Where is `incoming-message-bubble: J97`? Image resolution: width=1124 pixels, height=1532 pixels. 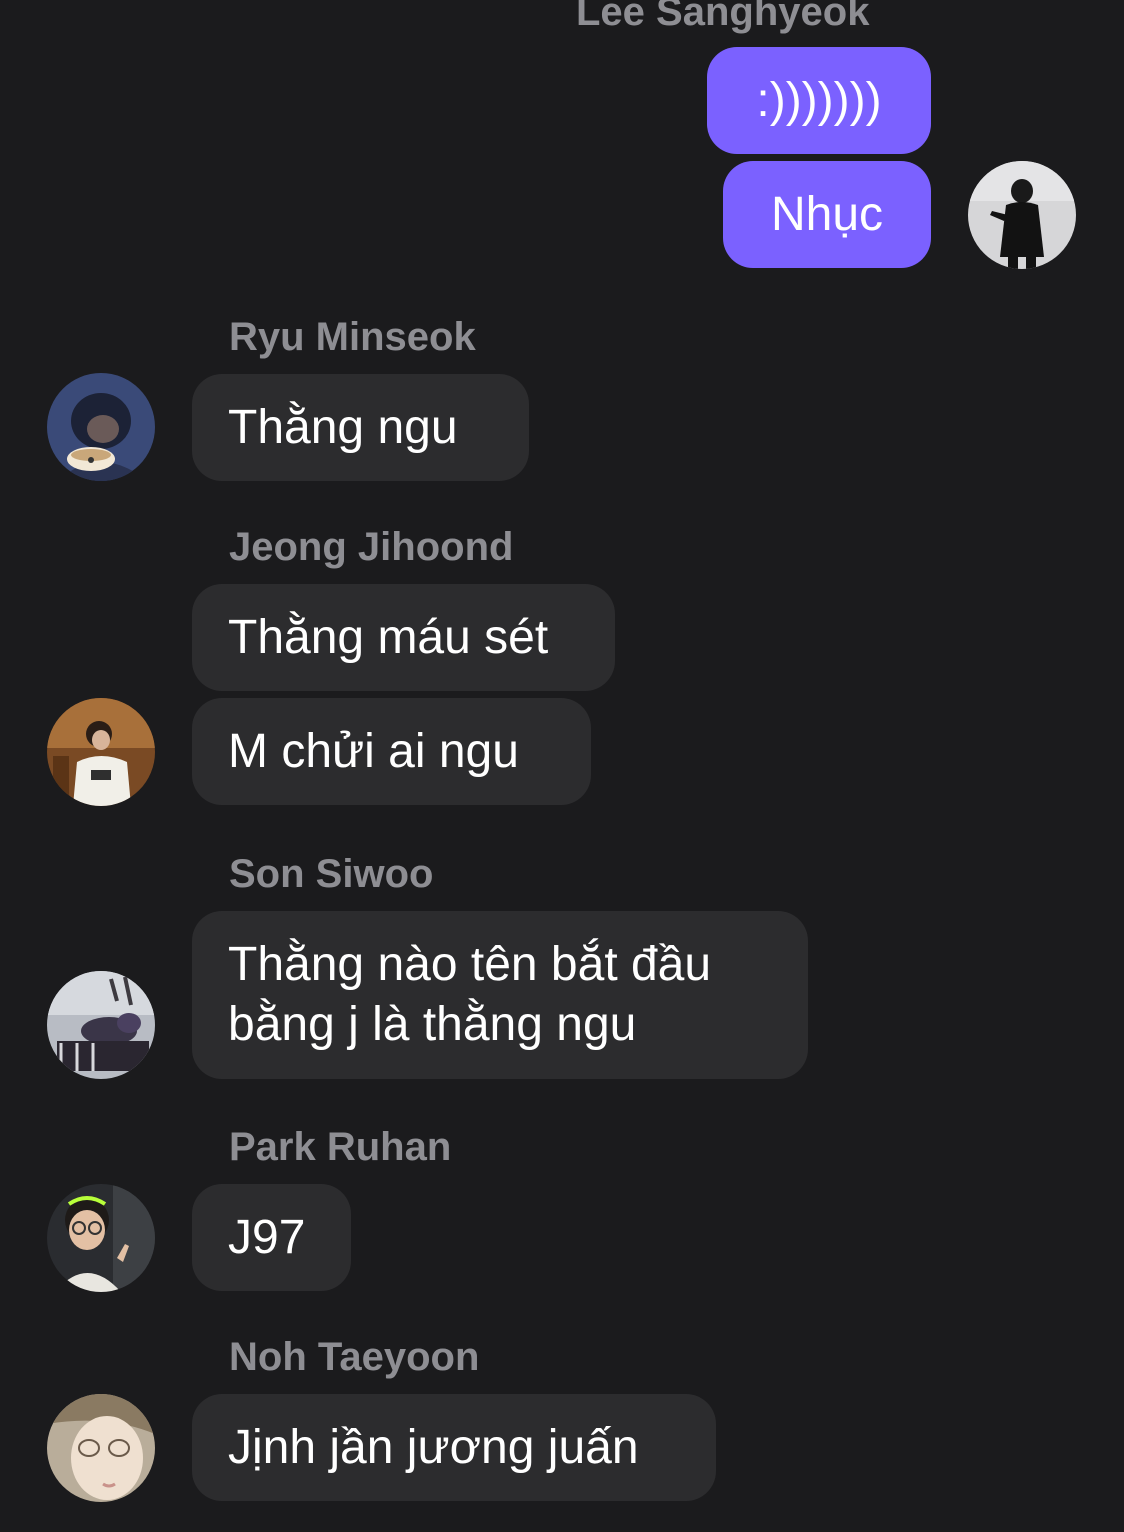 incoming-message-bubble: J97 is located at coordinates (271, 1237).